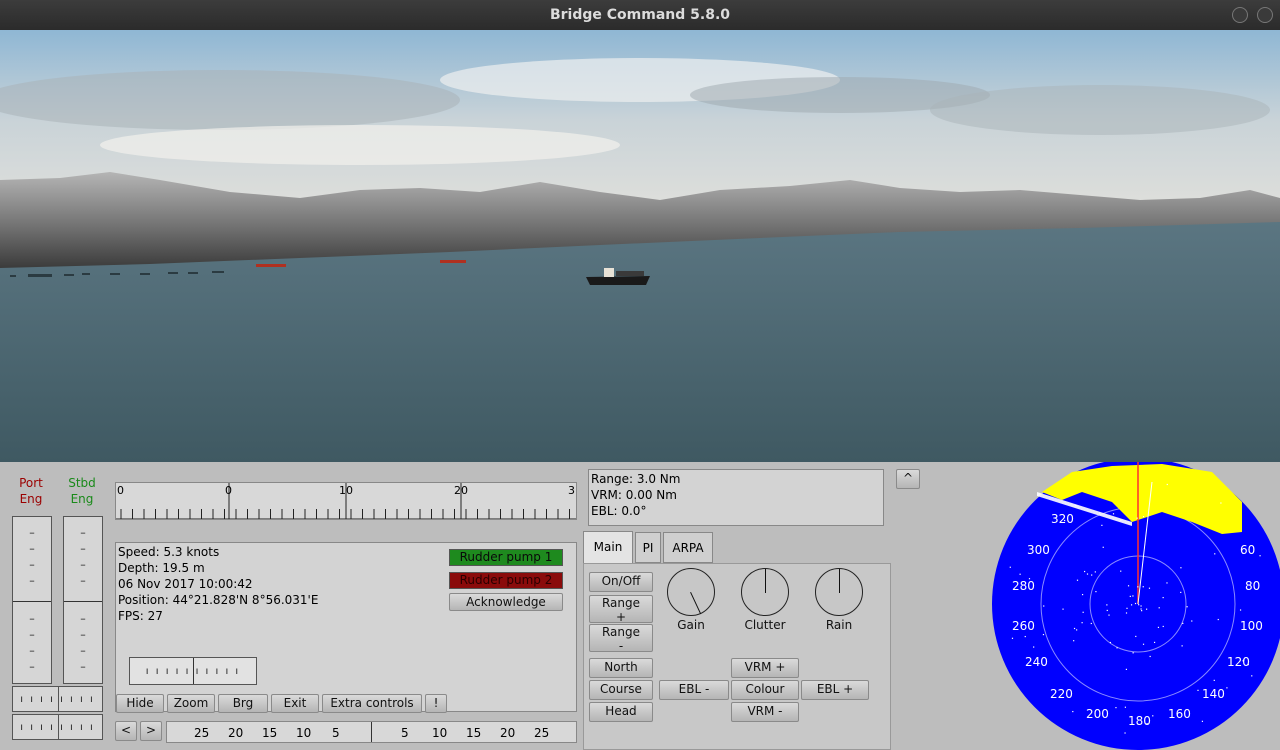 This screenshot has height=750, width=1280. What do you see at coordinates (636, 479) in the screenshot?
I see `radar-range-readout: Range: 3.0 Nm` at bounding box center [636, 479].